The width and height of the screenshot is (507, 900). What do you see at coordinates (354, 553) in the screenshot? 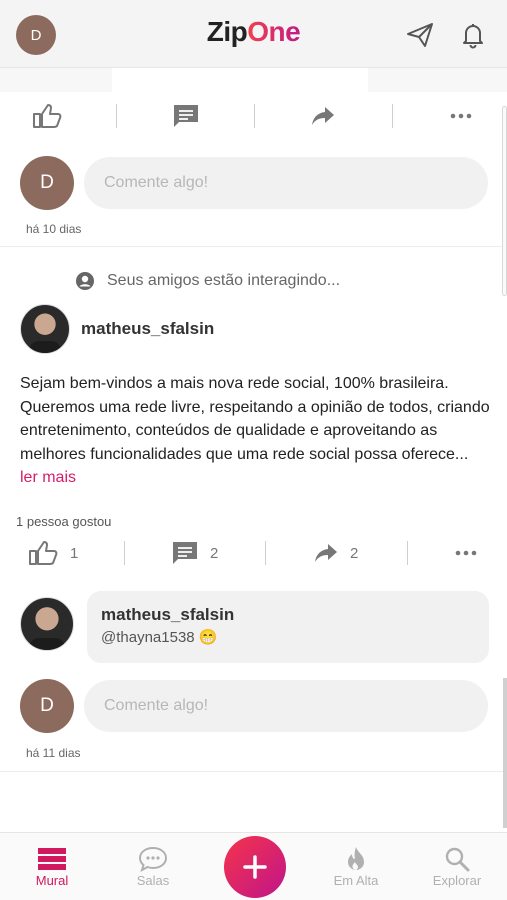
I see `share-count: 2` at bounding box center [354, 553].